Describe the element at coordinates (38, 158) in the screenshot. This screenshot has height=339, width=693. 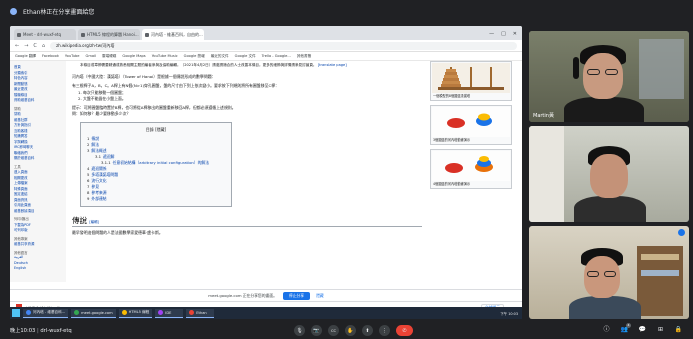
I see `sidebar-link: 關於維基百科` at that location.